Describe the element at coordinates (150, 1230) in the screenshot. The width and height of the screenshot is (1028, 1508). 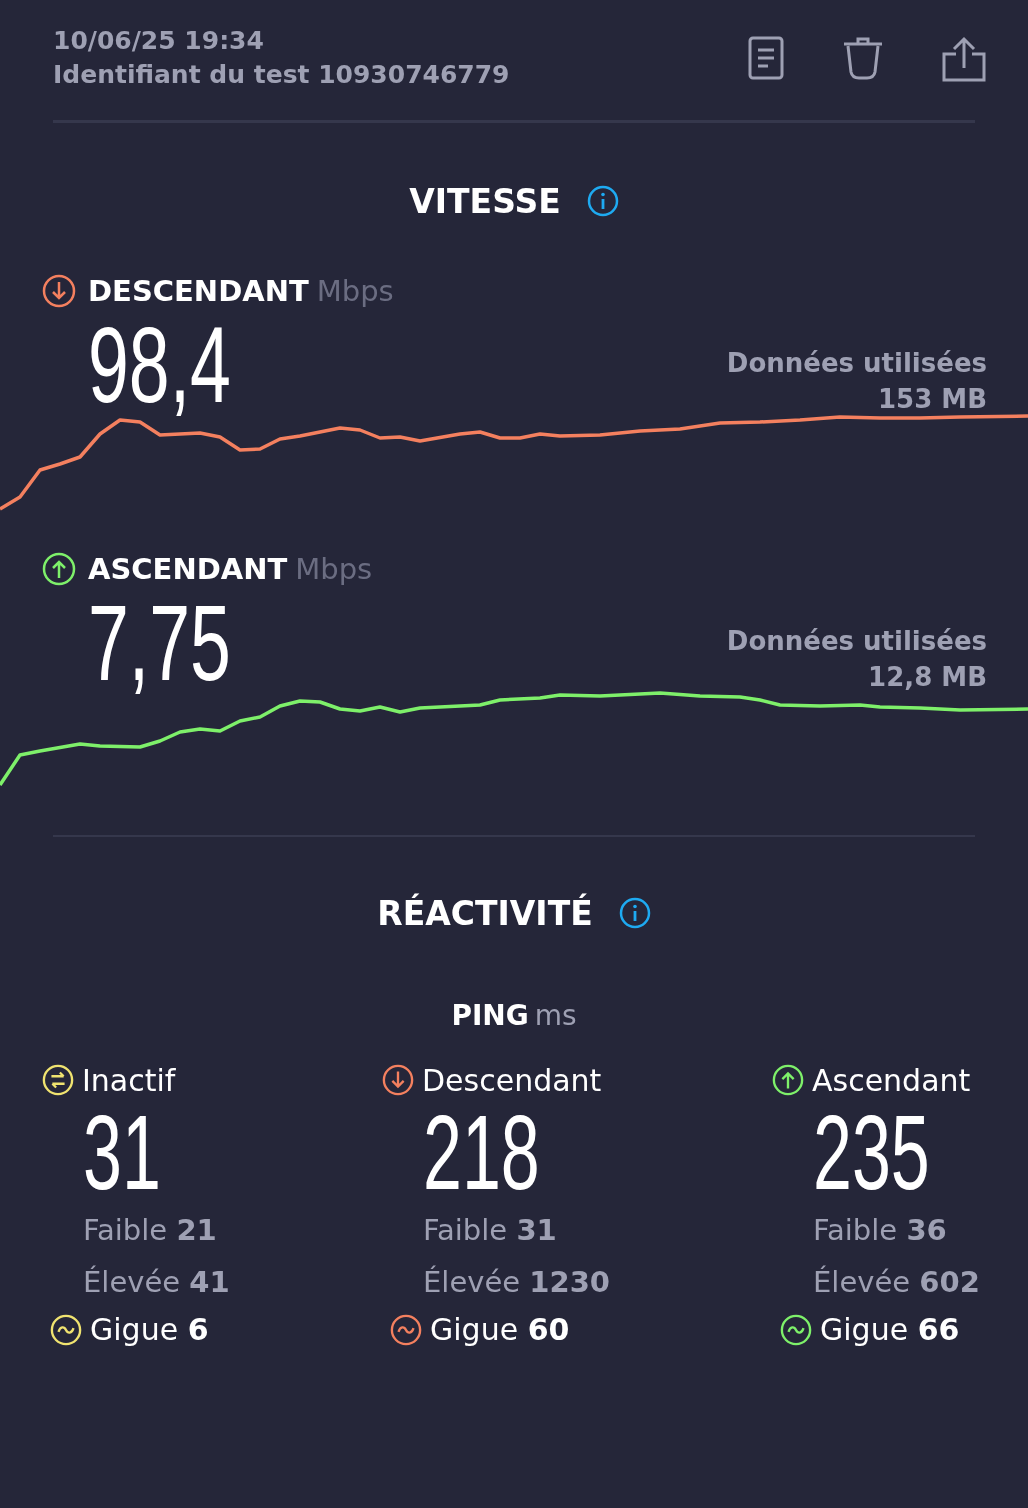
I see `low-ping-text: Faible 21` at that location.